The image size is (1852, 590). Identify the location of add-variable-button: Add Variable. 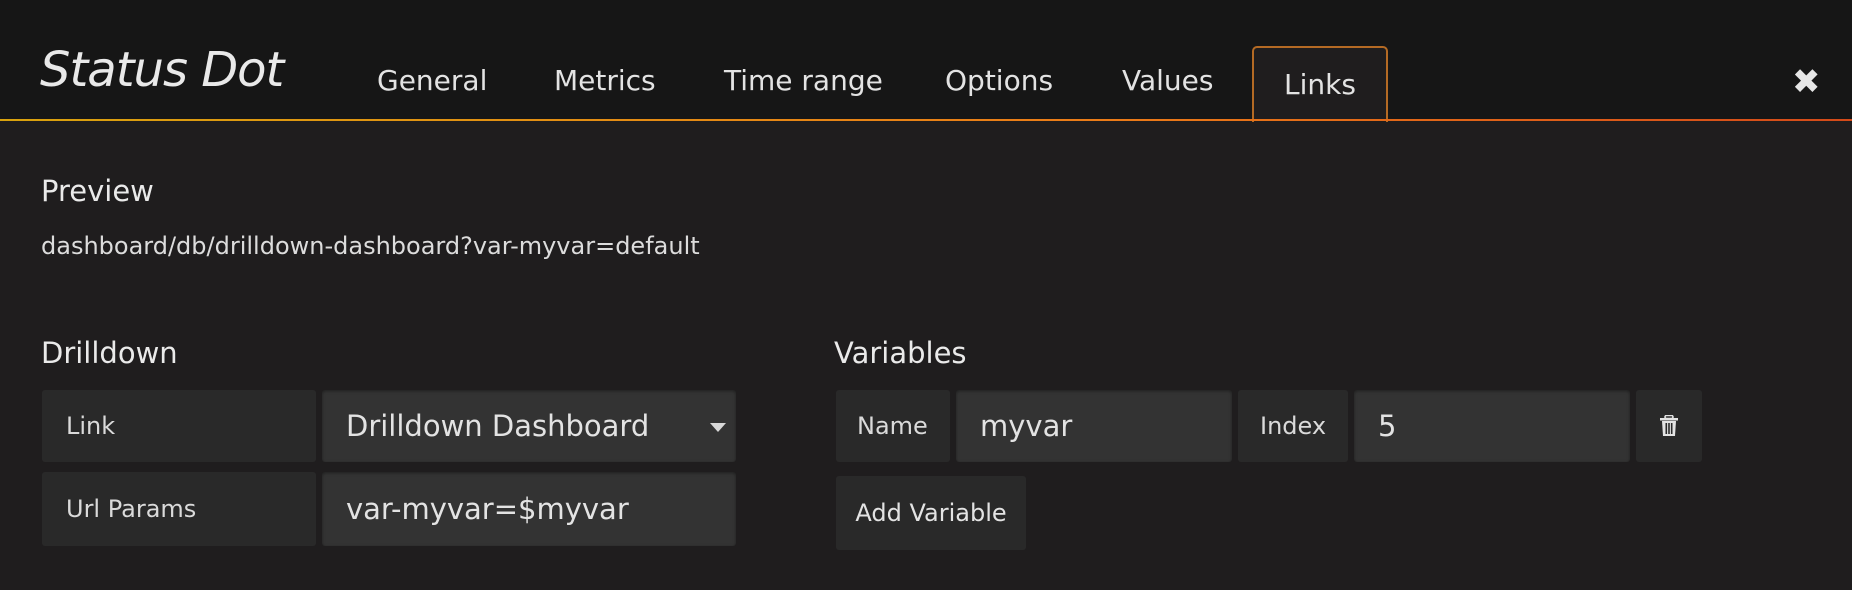
(931, 513).